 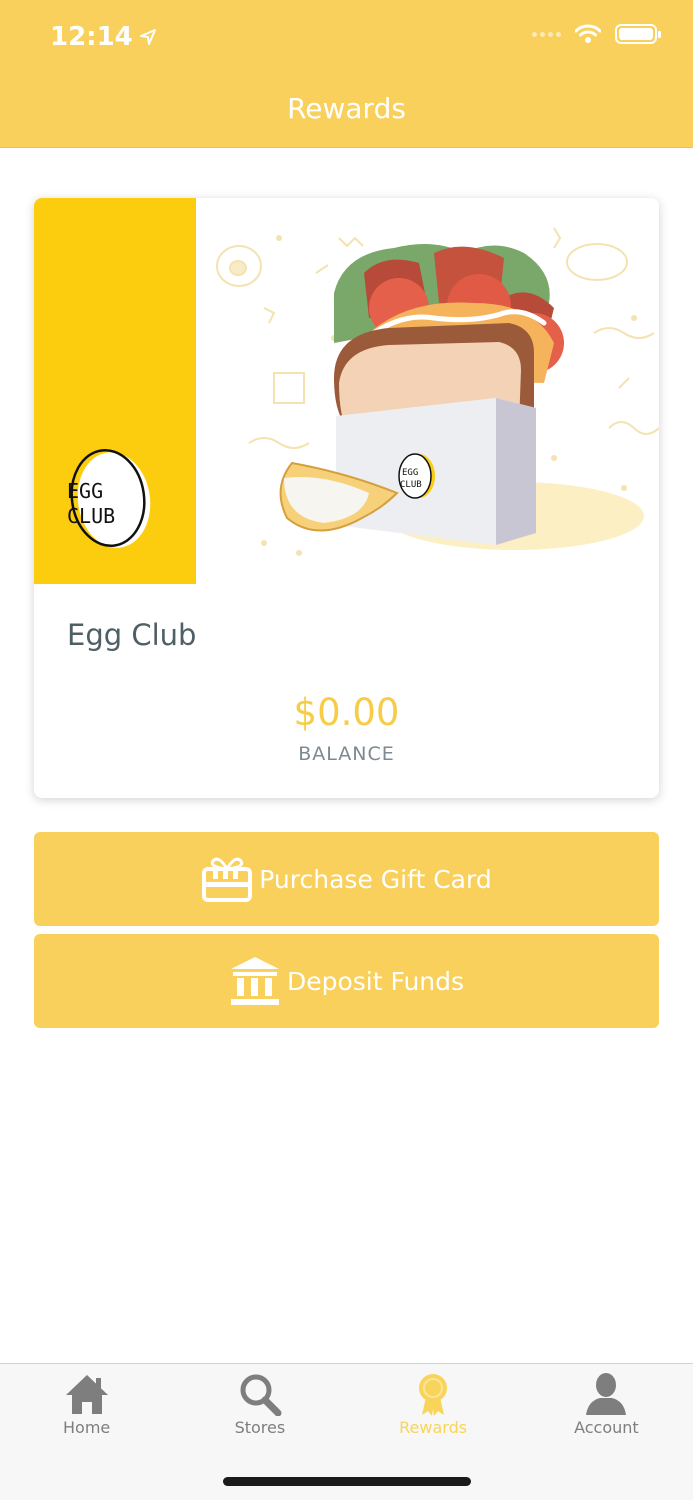 I want to click on user-icon, so click(x=606, y=1394).